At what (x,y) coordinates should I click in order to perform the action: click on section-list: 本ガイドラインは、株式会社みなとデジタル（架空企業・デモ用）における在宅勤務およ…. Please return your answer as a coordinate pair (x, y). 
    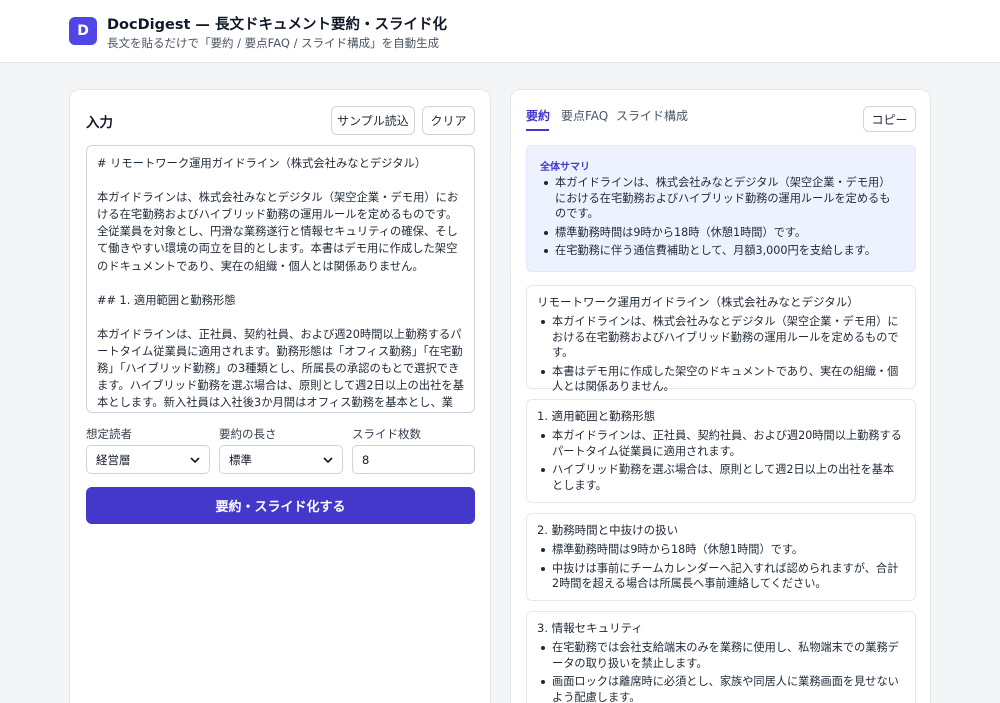
    Looking at the image, I should click on (721, 356).